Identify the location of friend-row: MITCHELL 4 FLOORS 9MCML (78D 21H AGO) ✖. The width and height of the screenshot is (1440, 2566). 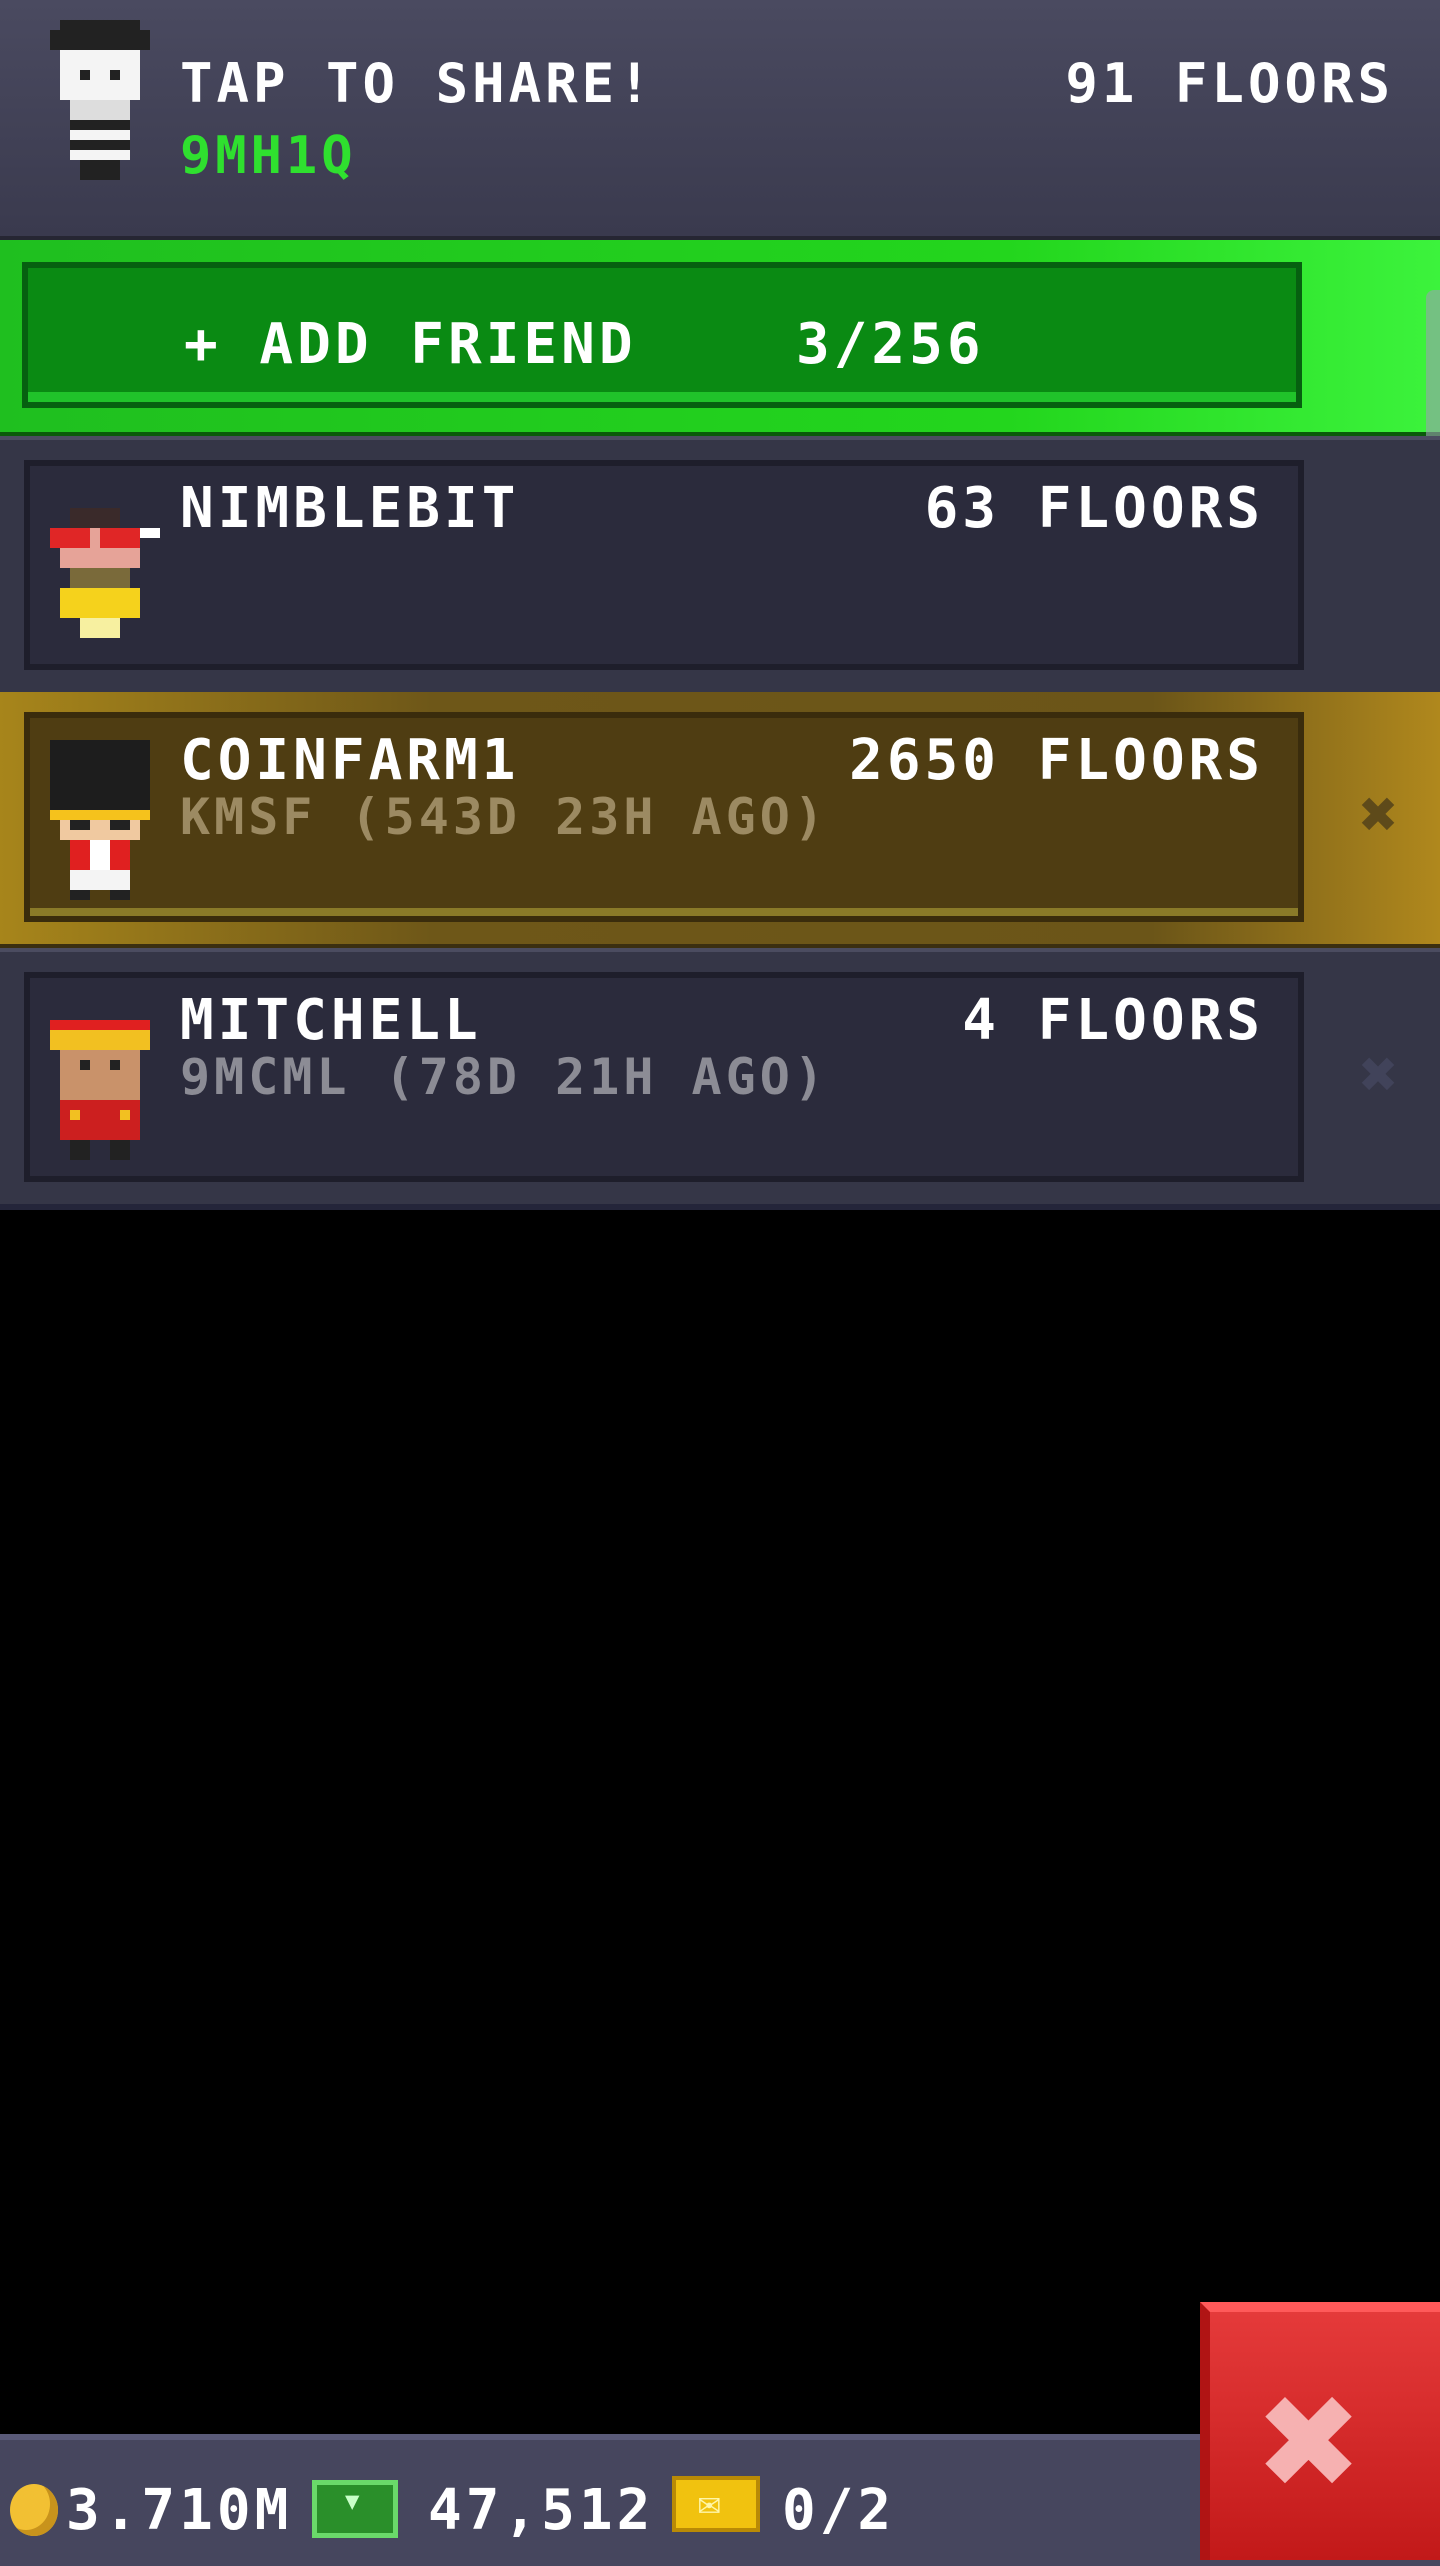
(720, 1079).